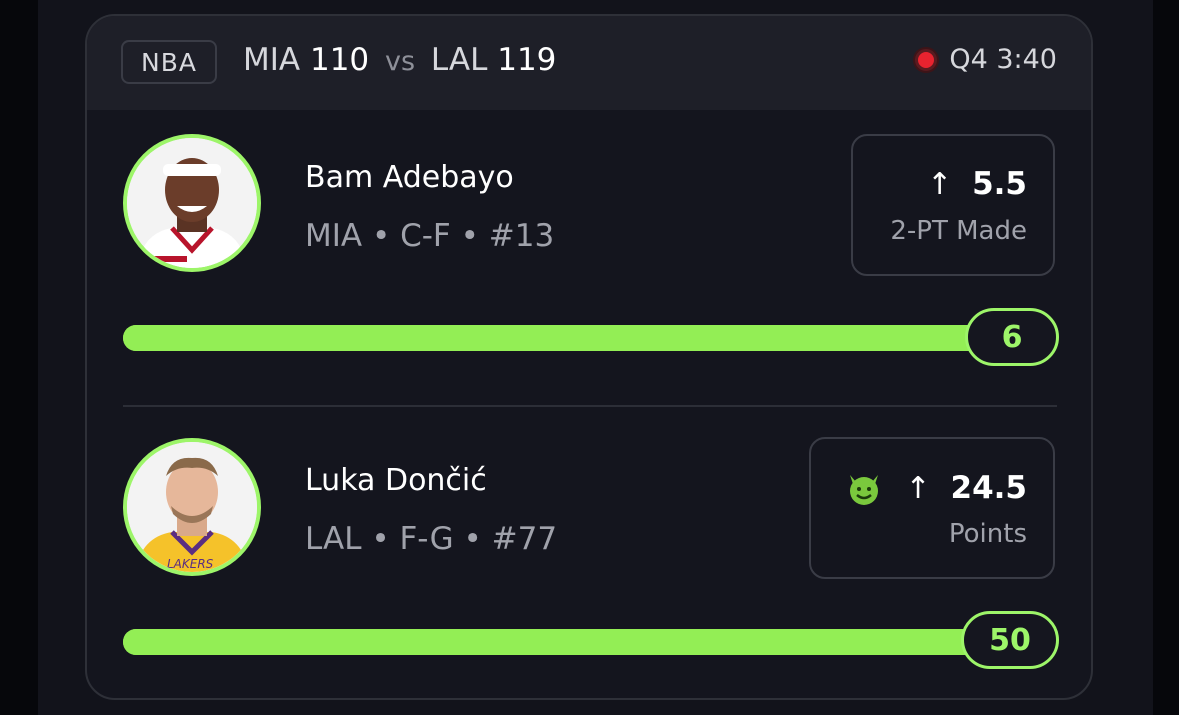 The height and width of the screenshot is (715, 1179). What do you see at coordinates (953, 205) in the screenshot?
I see `prop-card: ↑ 5.5 2-PT Made` at bounding box center [953, 205].